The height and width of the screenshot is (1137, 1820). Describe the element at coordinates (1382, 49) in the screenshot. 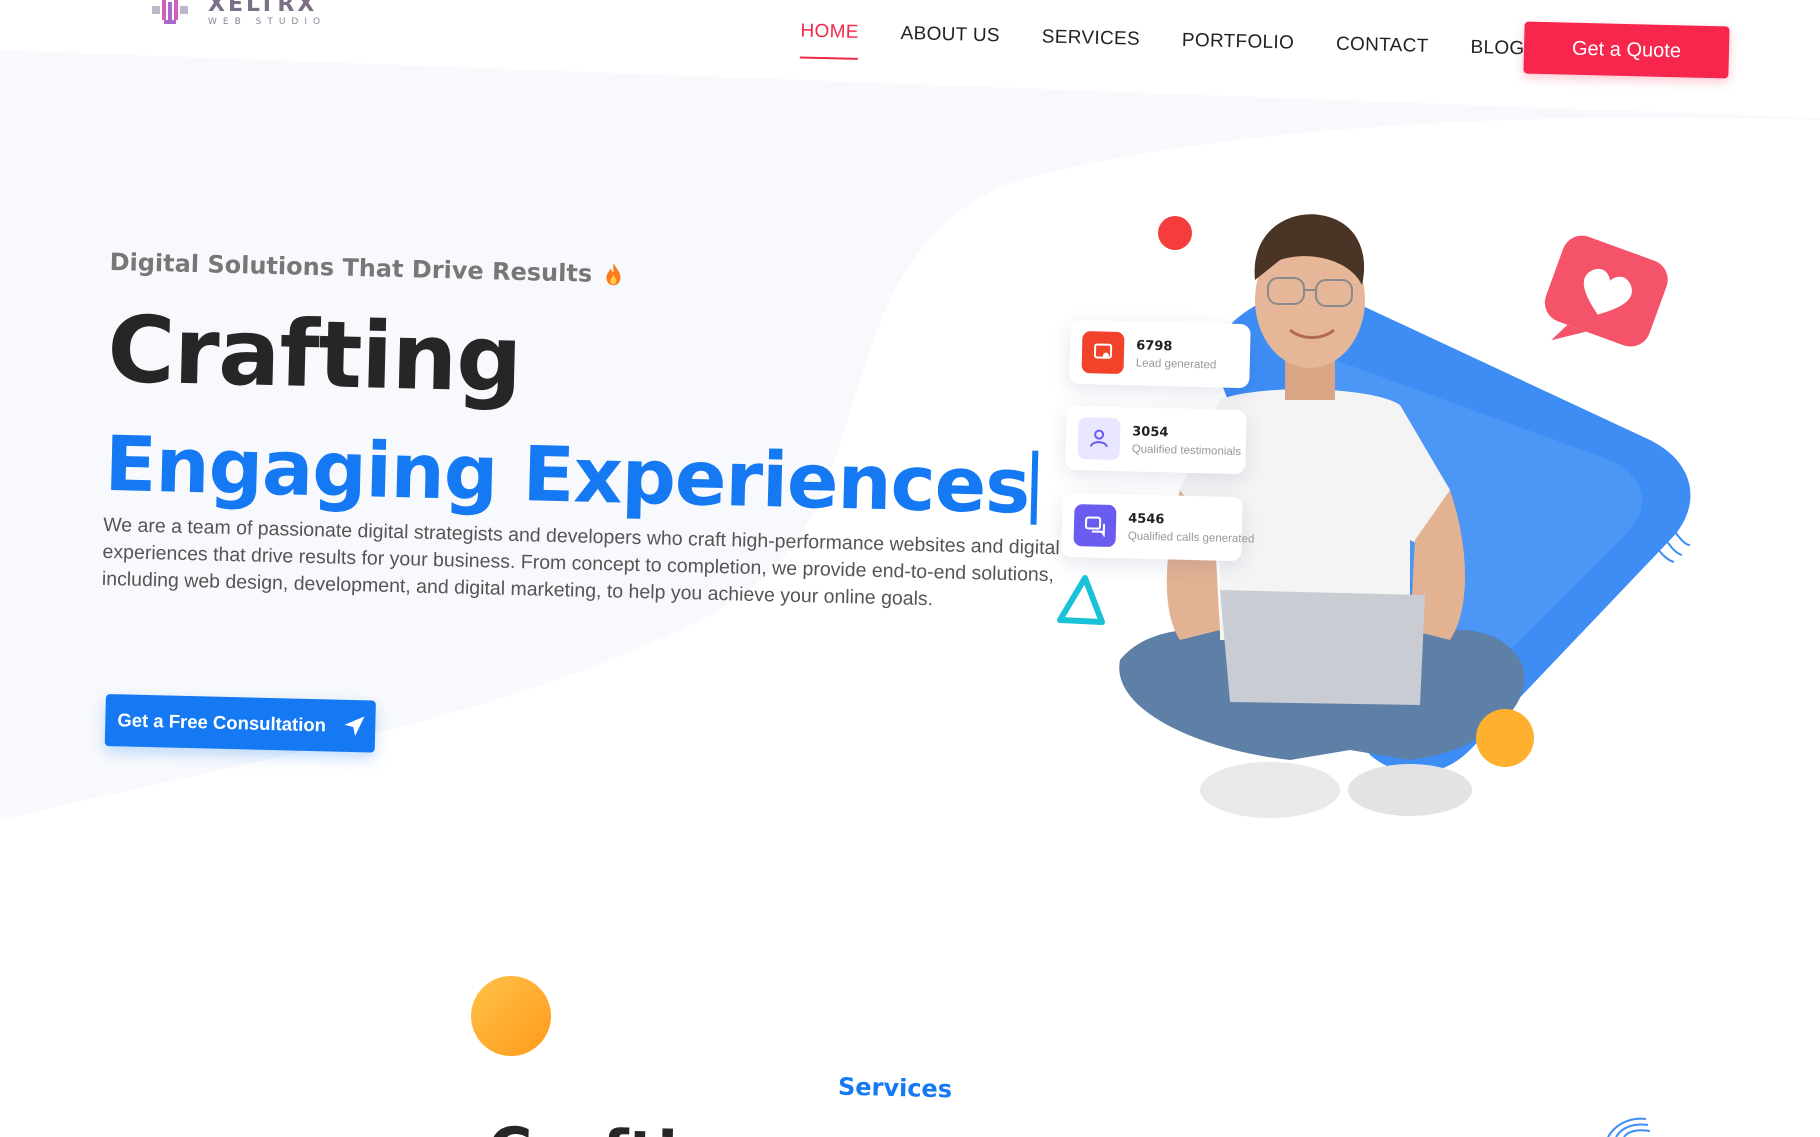

I see `nav-contact: CONTACT` at that location.